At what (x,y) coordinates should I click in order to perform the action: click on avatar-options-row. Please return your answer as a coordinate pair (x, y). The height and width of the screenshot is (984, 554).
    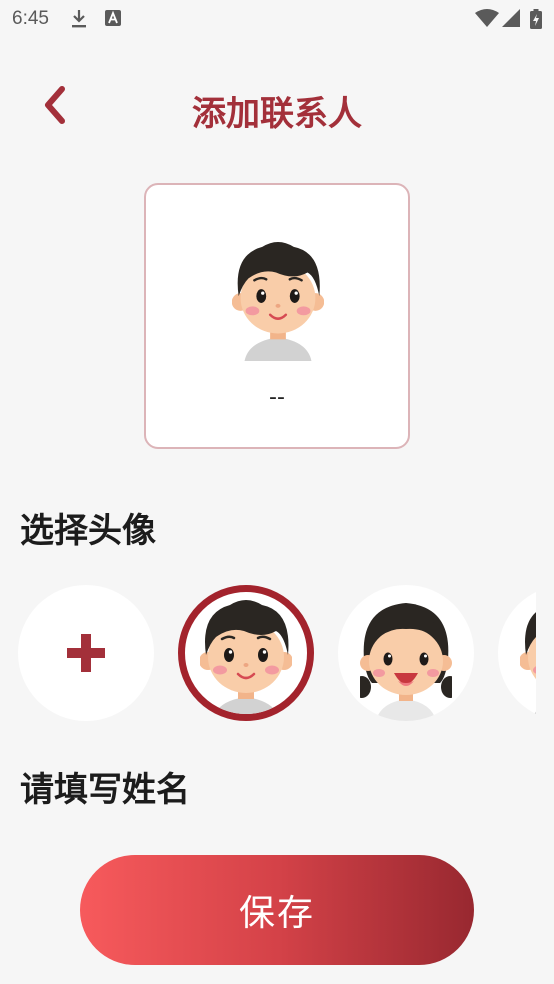
    Looking at the image, I should click on (268, 653).